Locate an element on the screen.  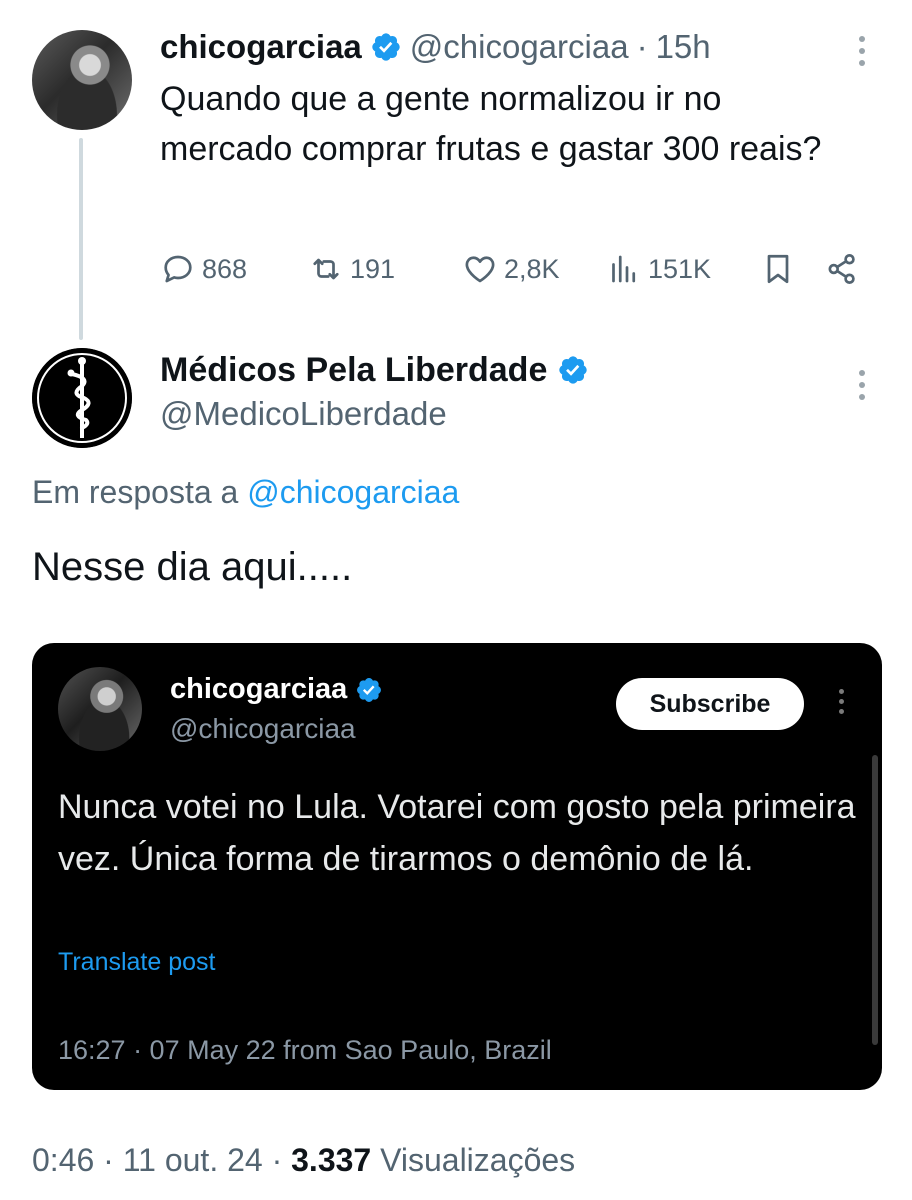
share-icon is located at coordinates (841, 269).